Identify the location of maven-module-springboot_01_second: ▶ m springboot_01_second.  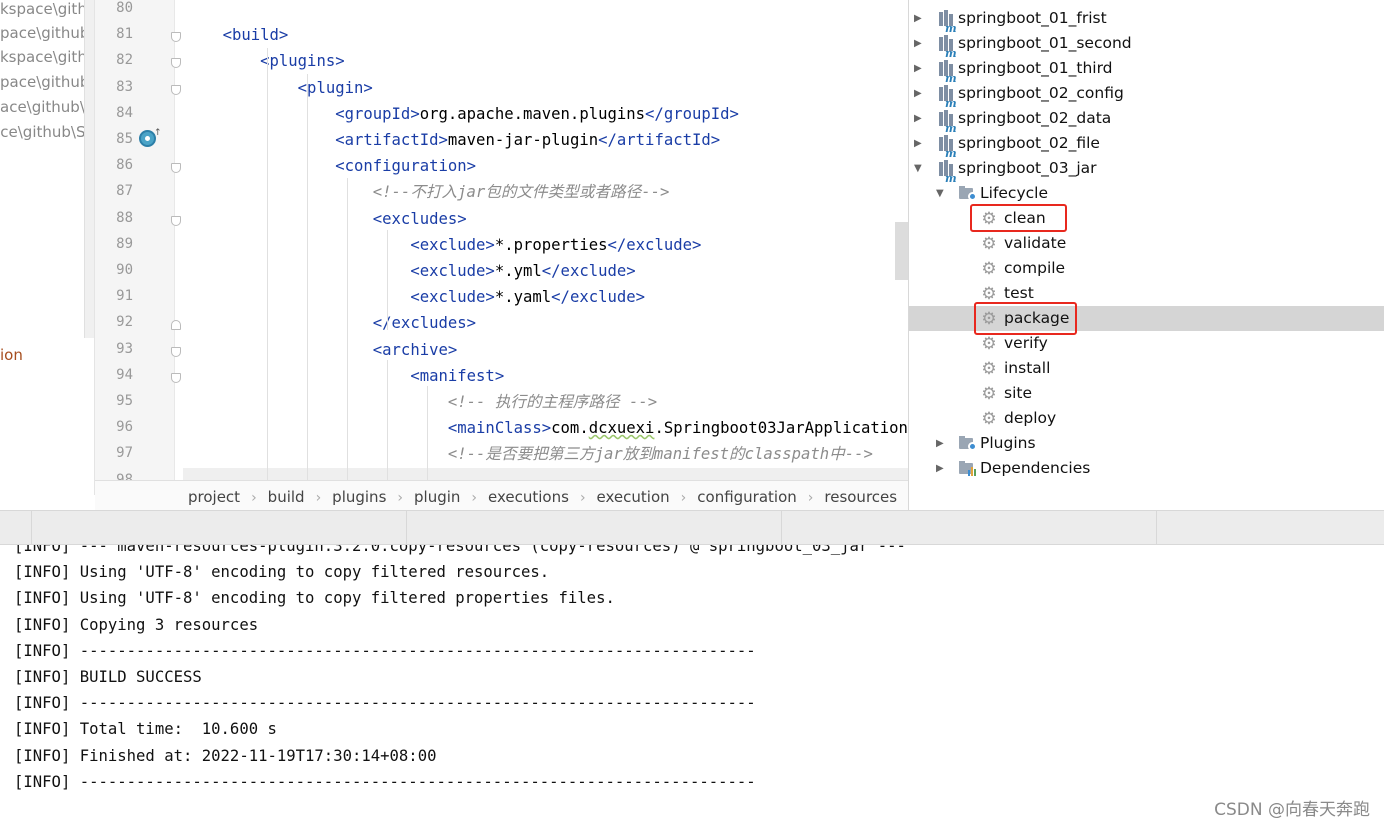
(1146, 45).